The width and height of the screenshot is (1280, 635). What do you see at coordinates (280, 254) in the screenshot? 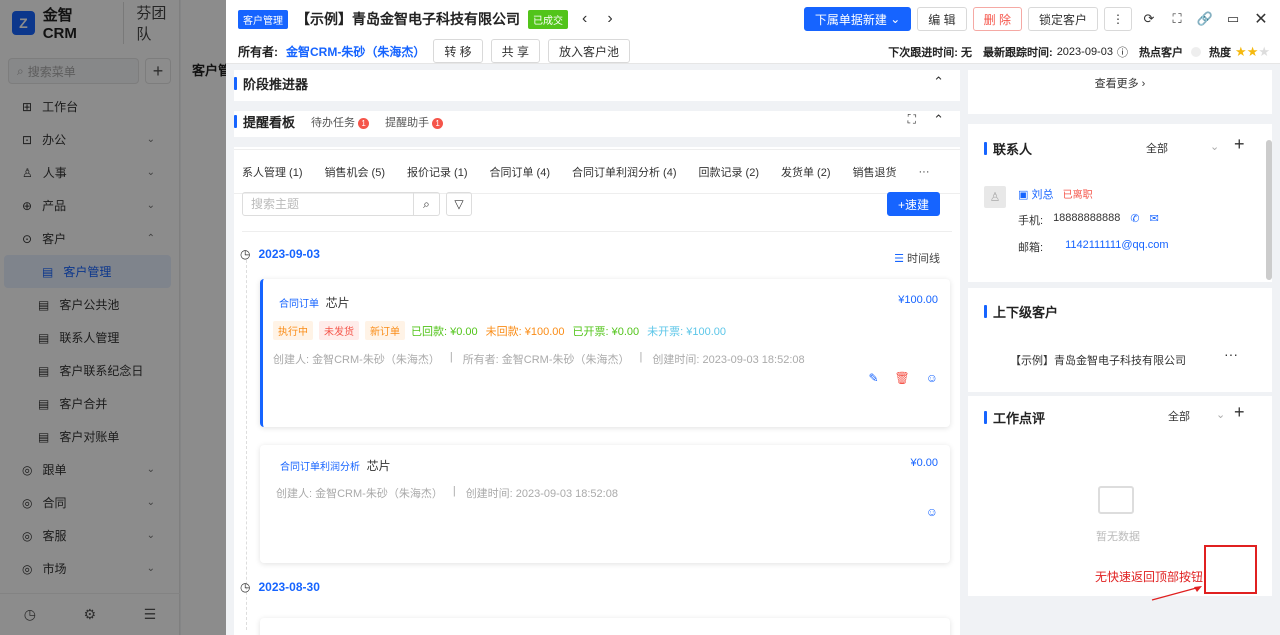
I see `timeline-date: ◷ 2023-09-03` at bounding box center [280, 254].